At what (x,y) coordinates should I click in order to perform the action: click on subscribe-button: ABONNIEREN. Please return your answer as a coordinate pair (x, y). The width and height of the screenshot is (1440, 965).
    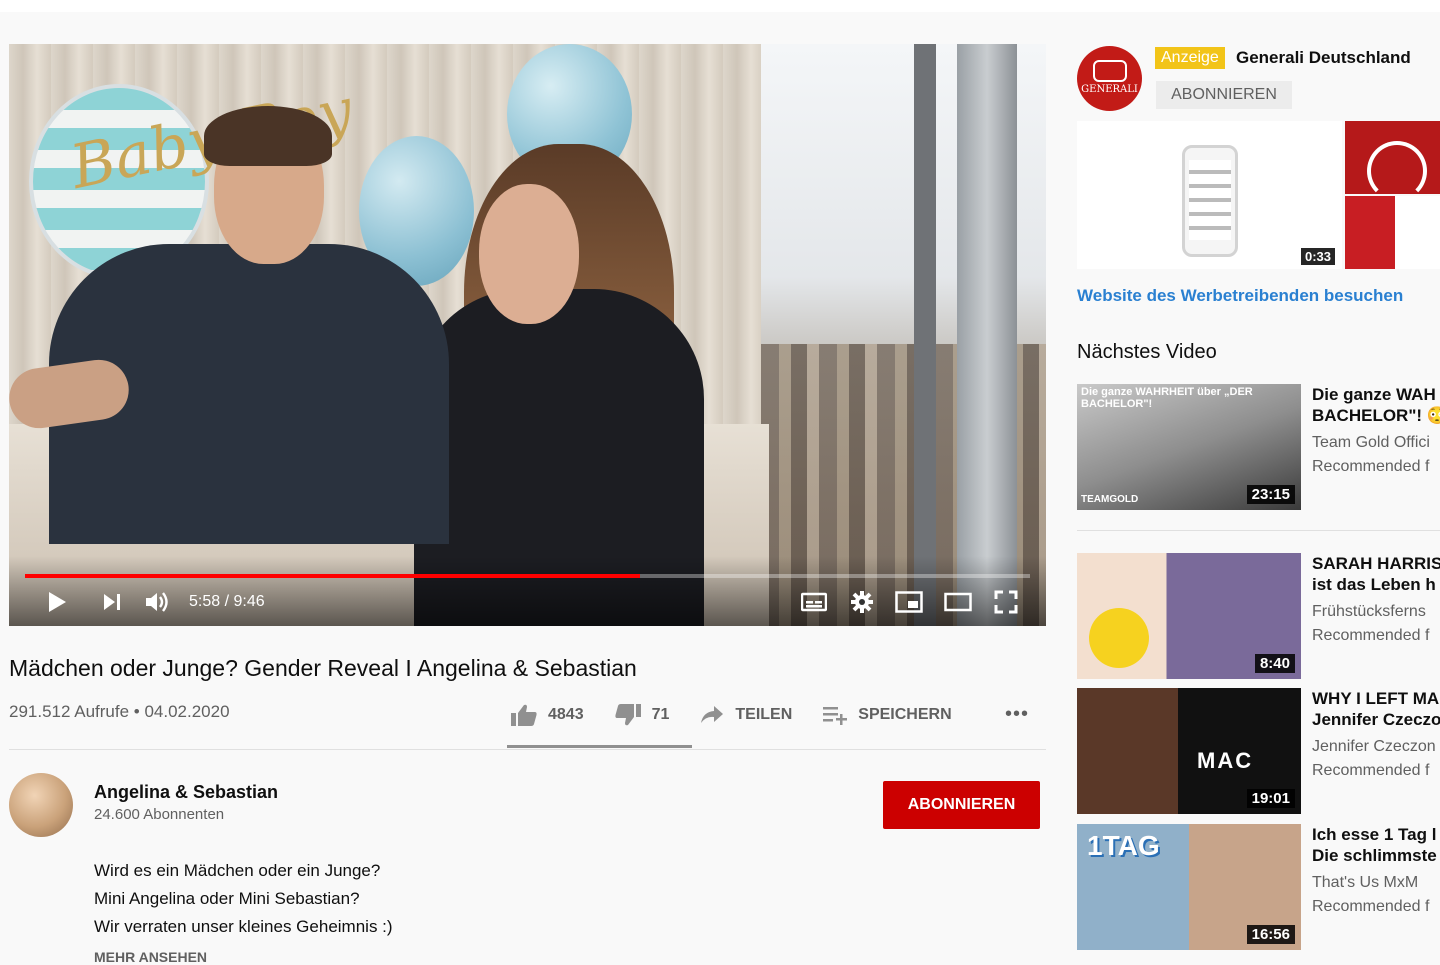
    Looking at the image, I should click on (961, 805).